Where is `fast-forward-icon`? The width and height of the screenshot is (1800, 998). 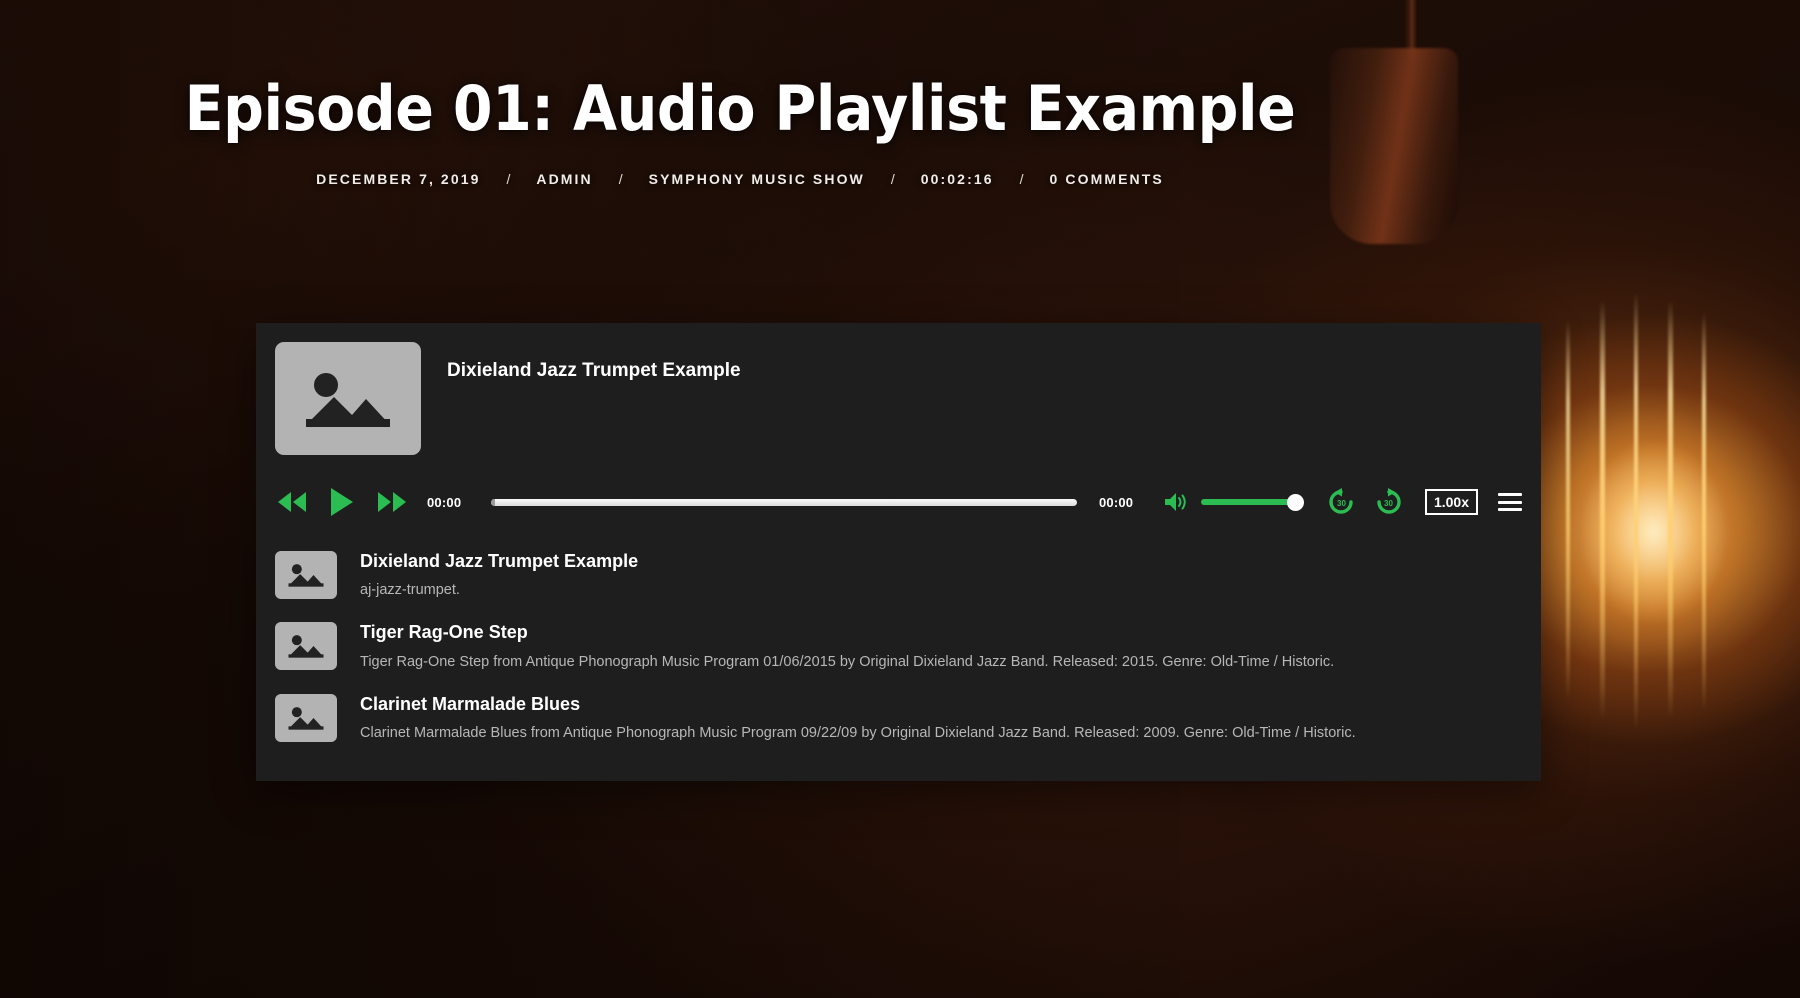 fast-forward-icon is located at coordinates (392, 502).